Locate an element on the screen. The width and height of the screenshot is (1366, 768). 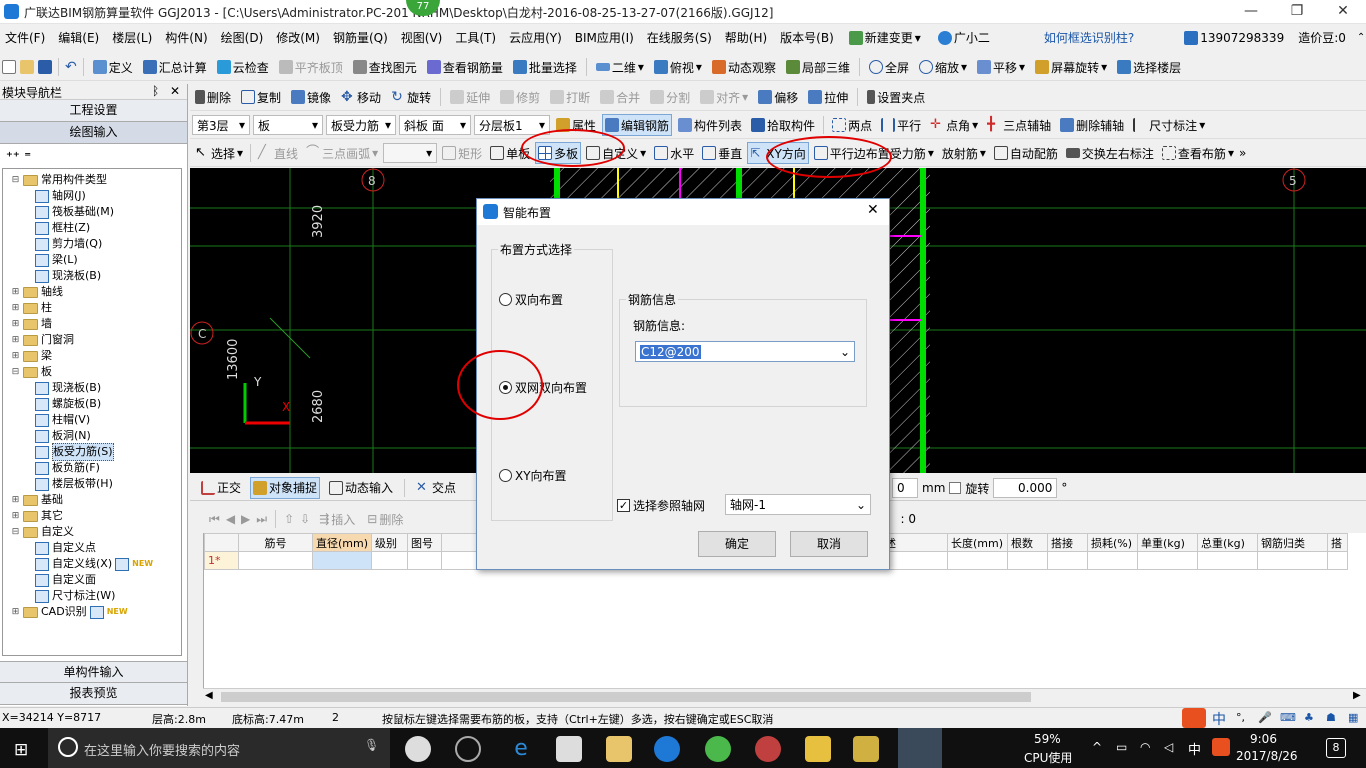
ie-icon: e is located at coordinates (521, 749).